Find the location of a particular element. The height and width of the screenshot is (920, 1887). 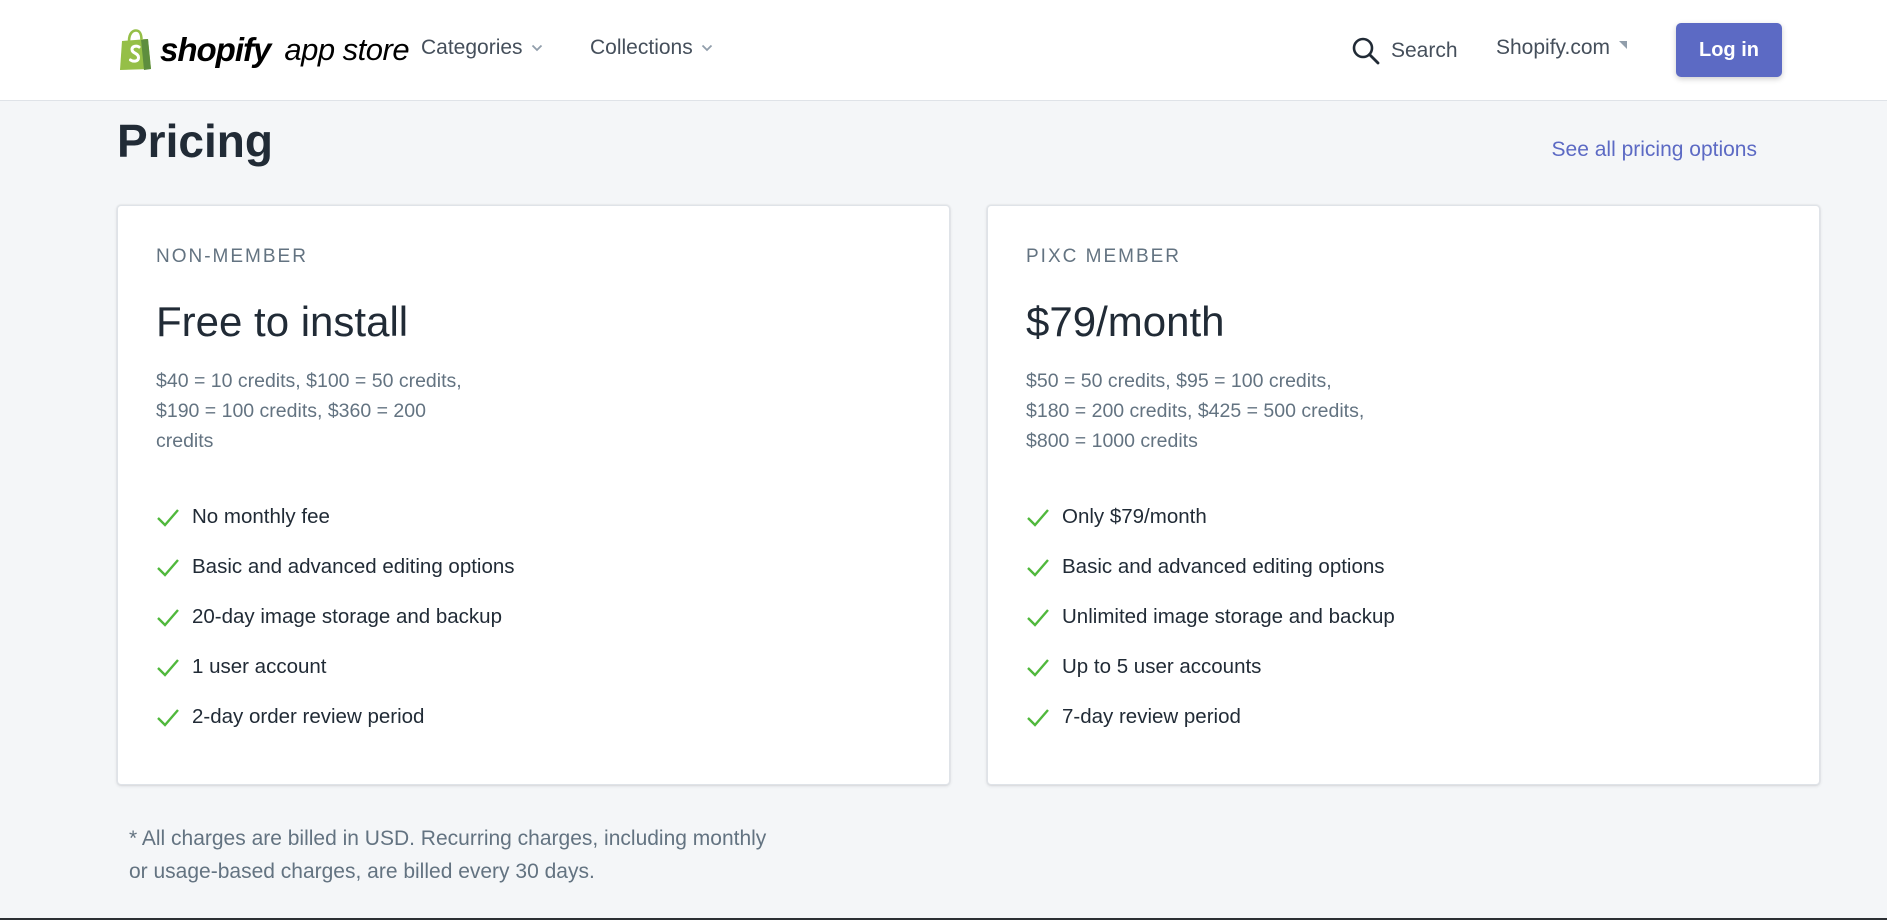

plan-feature-text: 7-day review period is located at coordinates (1151, 716).